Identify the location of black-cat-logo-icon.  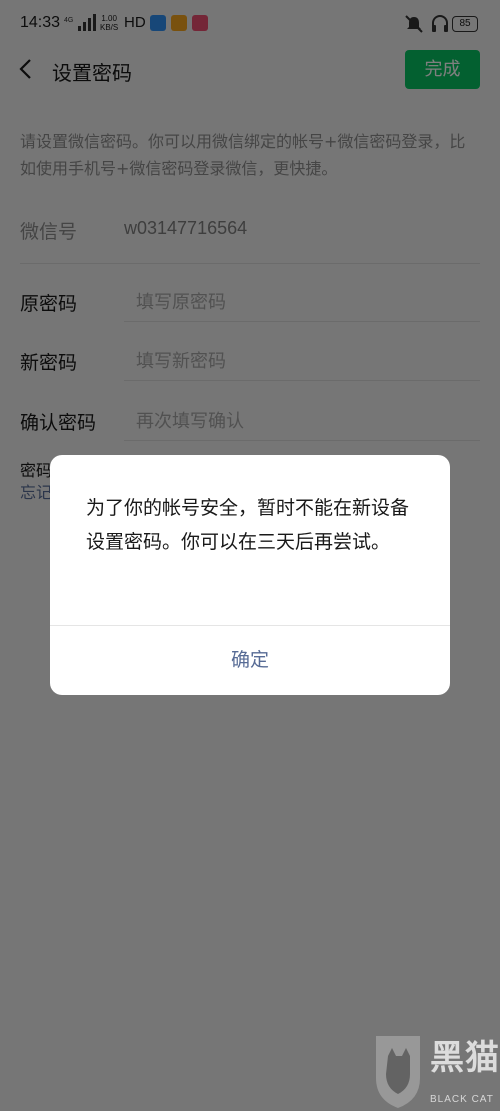
(398, 1072).